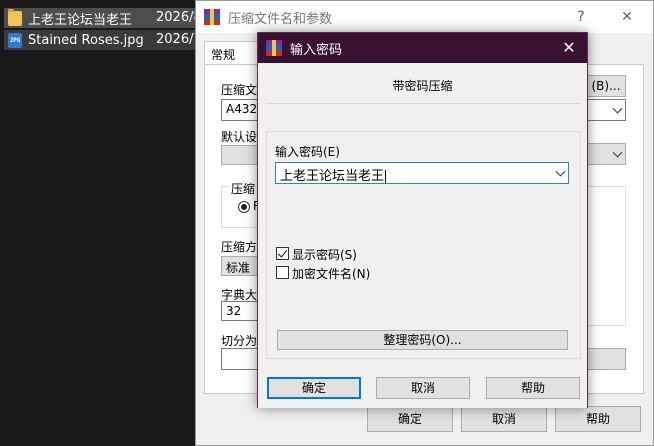  What do you see at coordinates (241, 311) in the screenshot?
I see `dictionary-size-select: 32` at bounding box center [241, 311].